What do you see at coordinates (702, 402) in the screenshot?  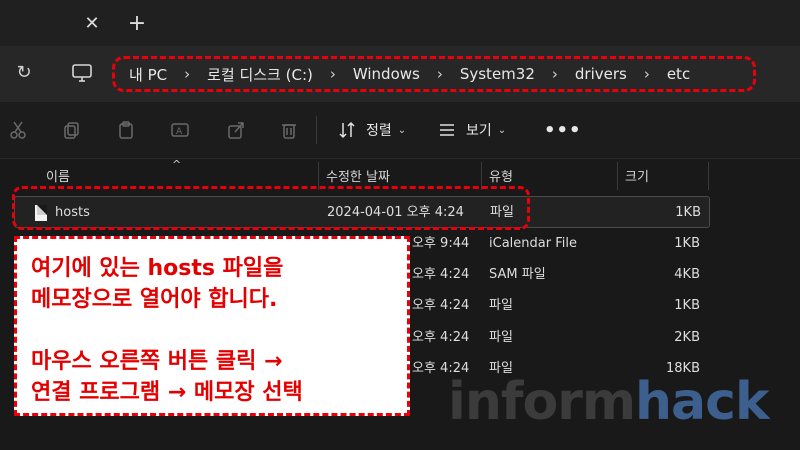 I see `watermark-part: hack` at bounding box center [702, 402].